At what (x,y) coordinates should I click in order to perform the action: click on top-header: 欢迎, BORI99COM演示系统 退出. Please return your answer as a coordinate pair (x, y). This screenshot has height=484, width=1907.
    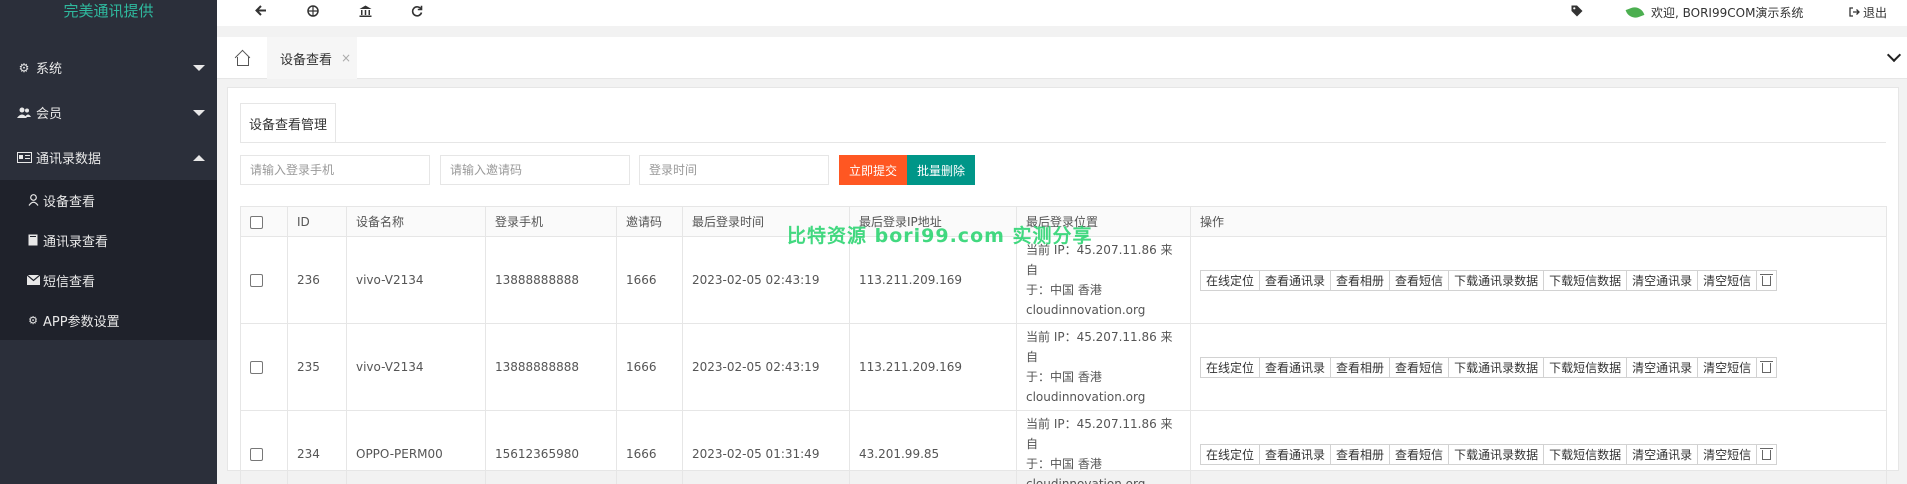
    Looking at the image, I should click on (1062, 13).